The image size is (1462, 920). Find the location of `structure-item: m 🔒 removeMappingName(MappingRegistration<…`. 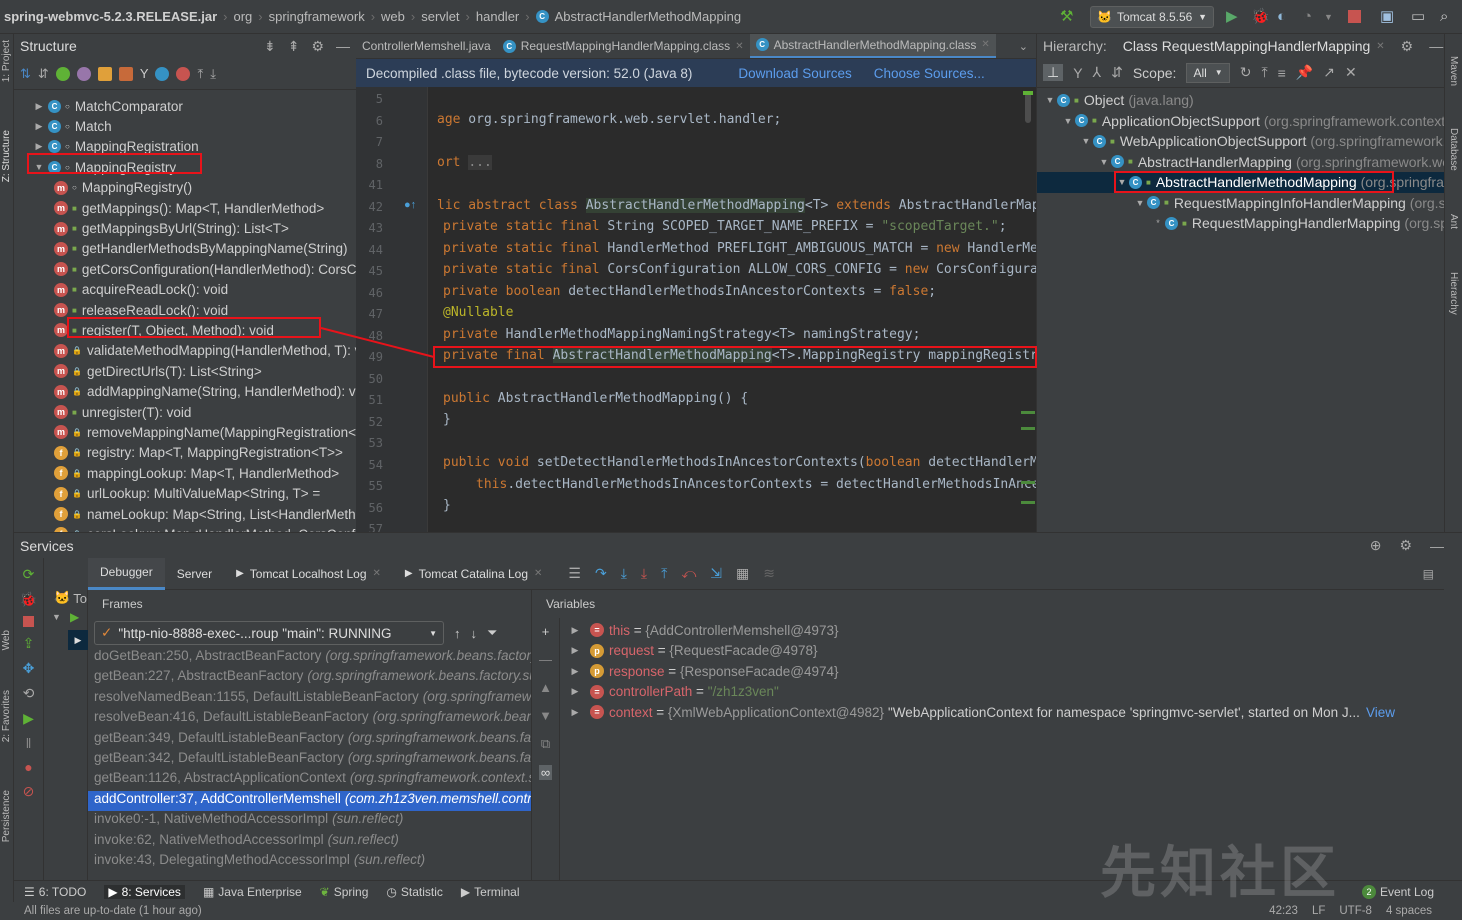

structure-item: m 🔒 removeMappingName(MappingRegistration<… is located at coordinates (185, 432).